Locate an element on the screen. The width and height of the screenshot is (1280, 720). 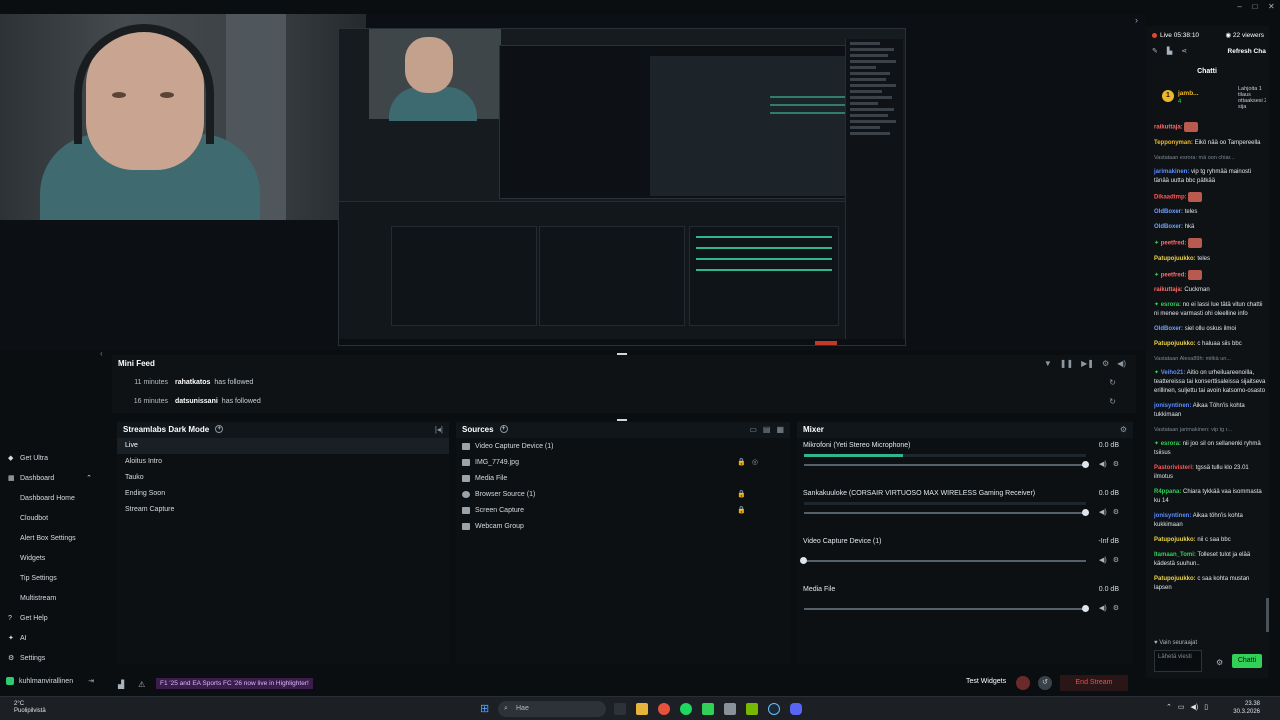
scene-item: Aloitus Intro is located at coordinates (283, 462).